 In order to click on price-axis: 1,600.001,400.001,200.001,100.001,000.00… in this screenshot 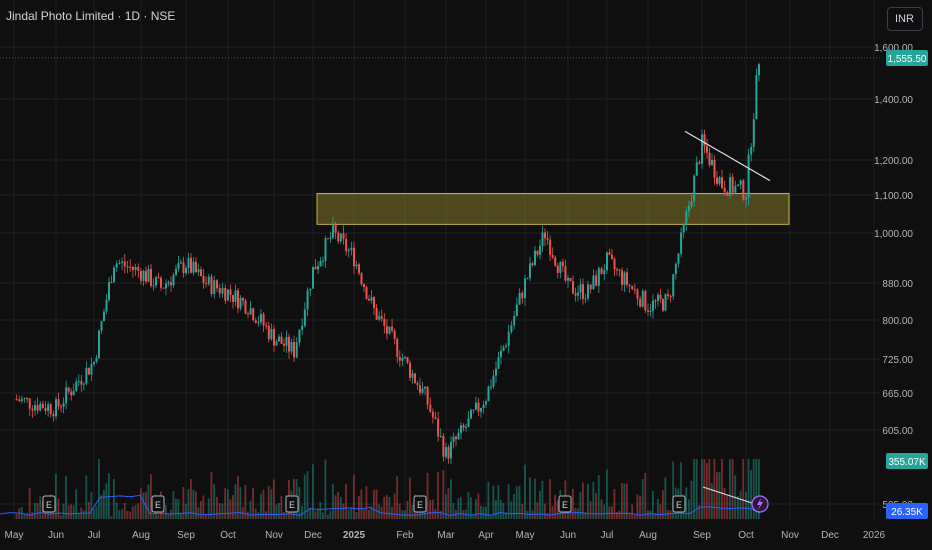, I will do `click(893, 277)`.